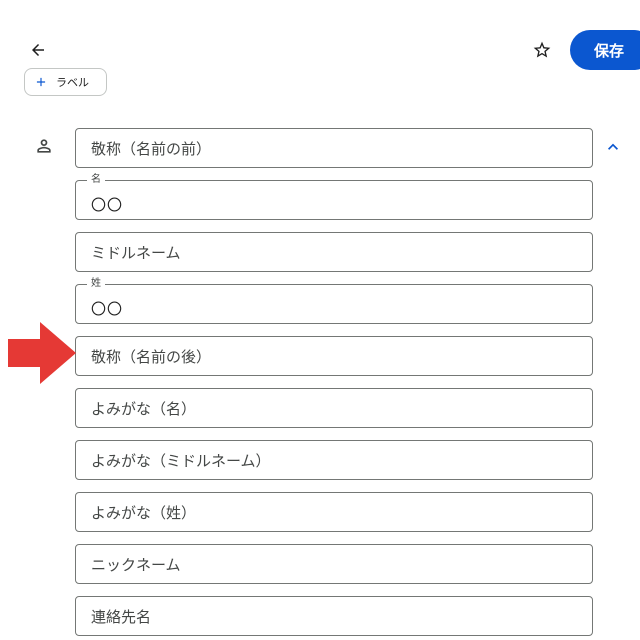 The width and height of the screenshot is (640, 640). What do you see at coordinates (44, 146) in the screenshot?
I see `person-icon` at bounding box center [44, 146].